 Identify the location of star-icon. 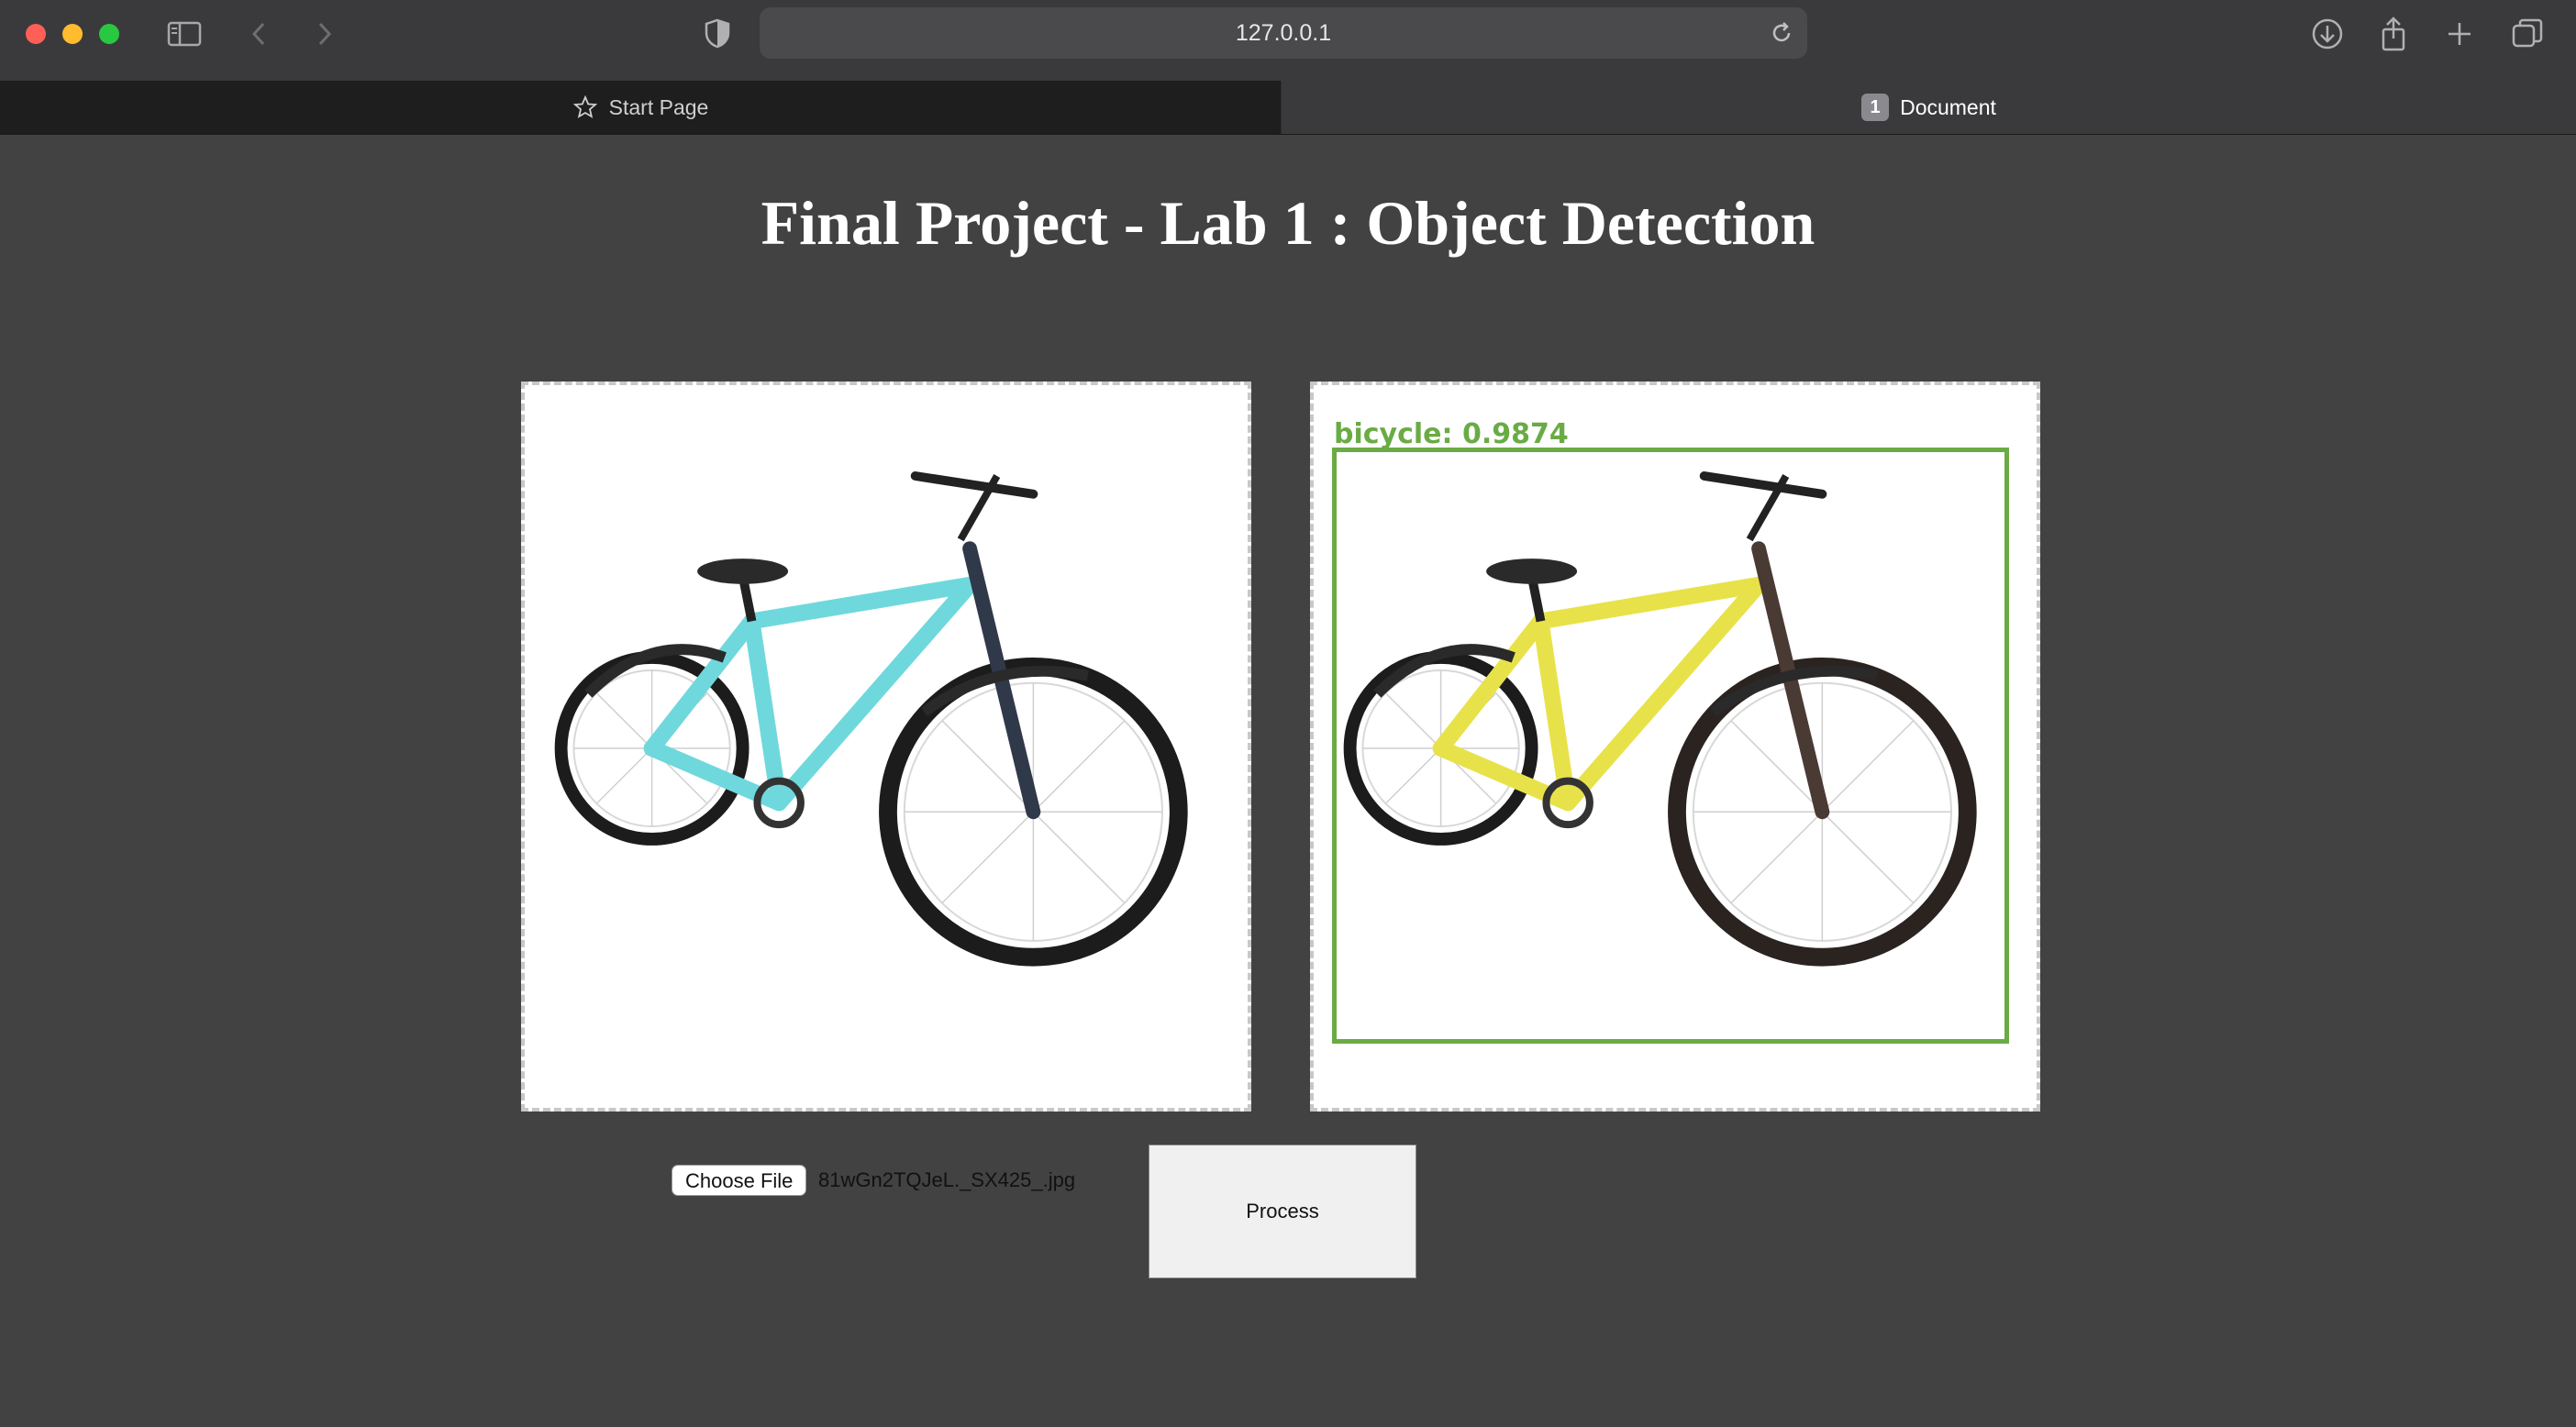
(584, 106).